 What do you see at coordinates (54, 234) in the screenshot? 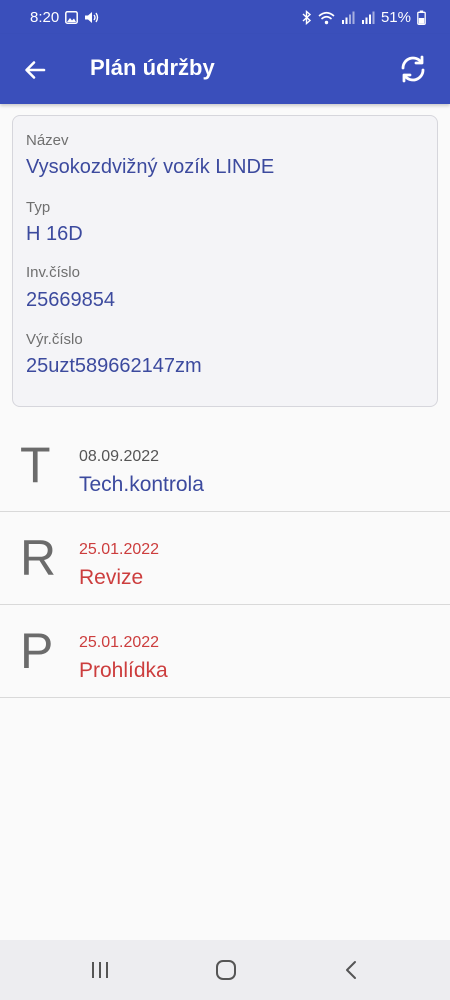
I see `type-value: H 16D` at bounding box center [54, 234].